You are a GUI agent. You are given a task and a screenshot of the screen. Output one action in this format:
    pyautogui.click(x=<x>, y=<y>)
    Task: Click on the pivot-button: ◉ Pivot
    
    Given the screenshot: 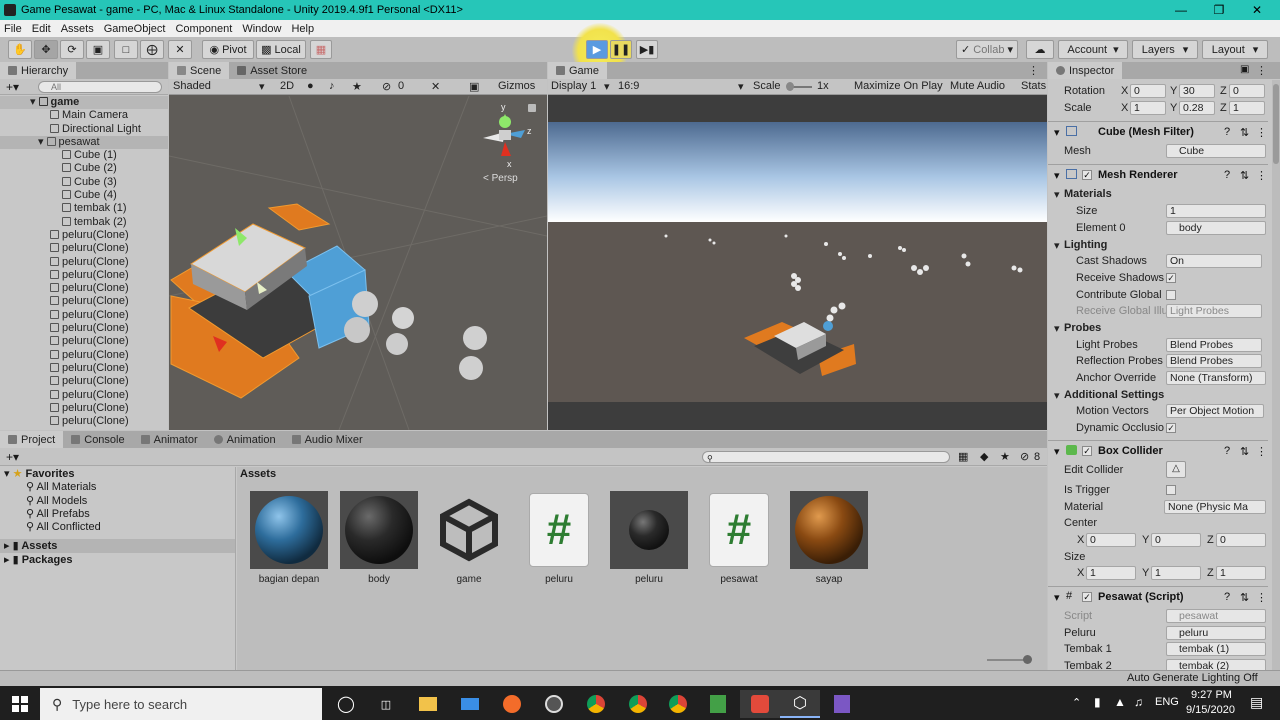 What is the action you would take?
    pyautogui.click(x=228, y=49)
    